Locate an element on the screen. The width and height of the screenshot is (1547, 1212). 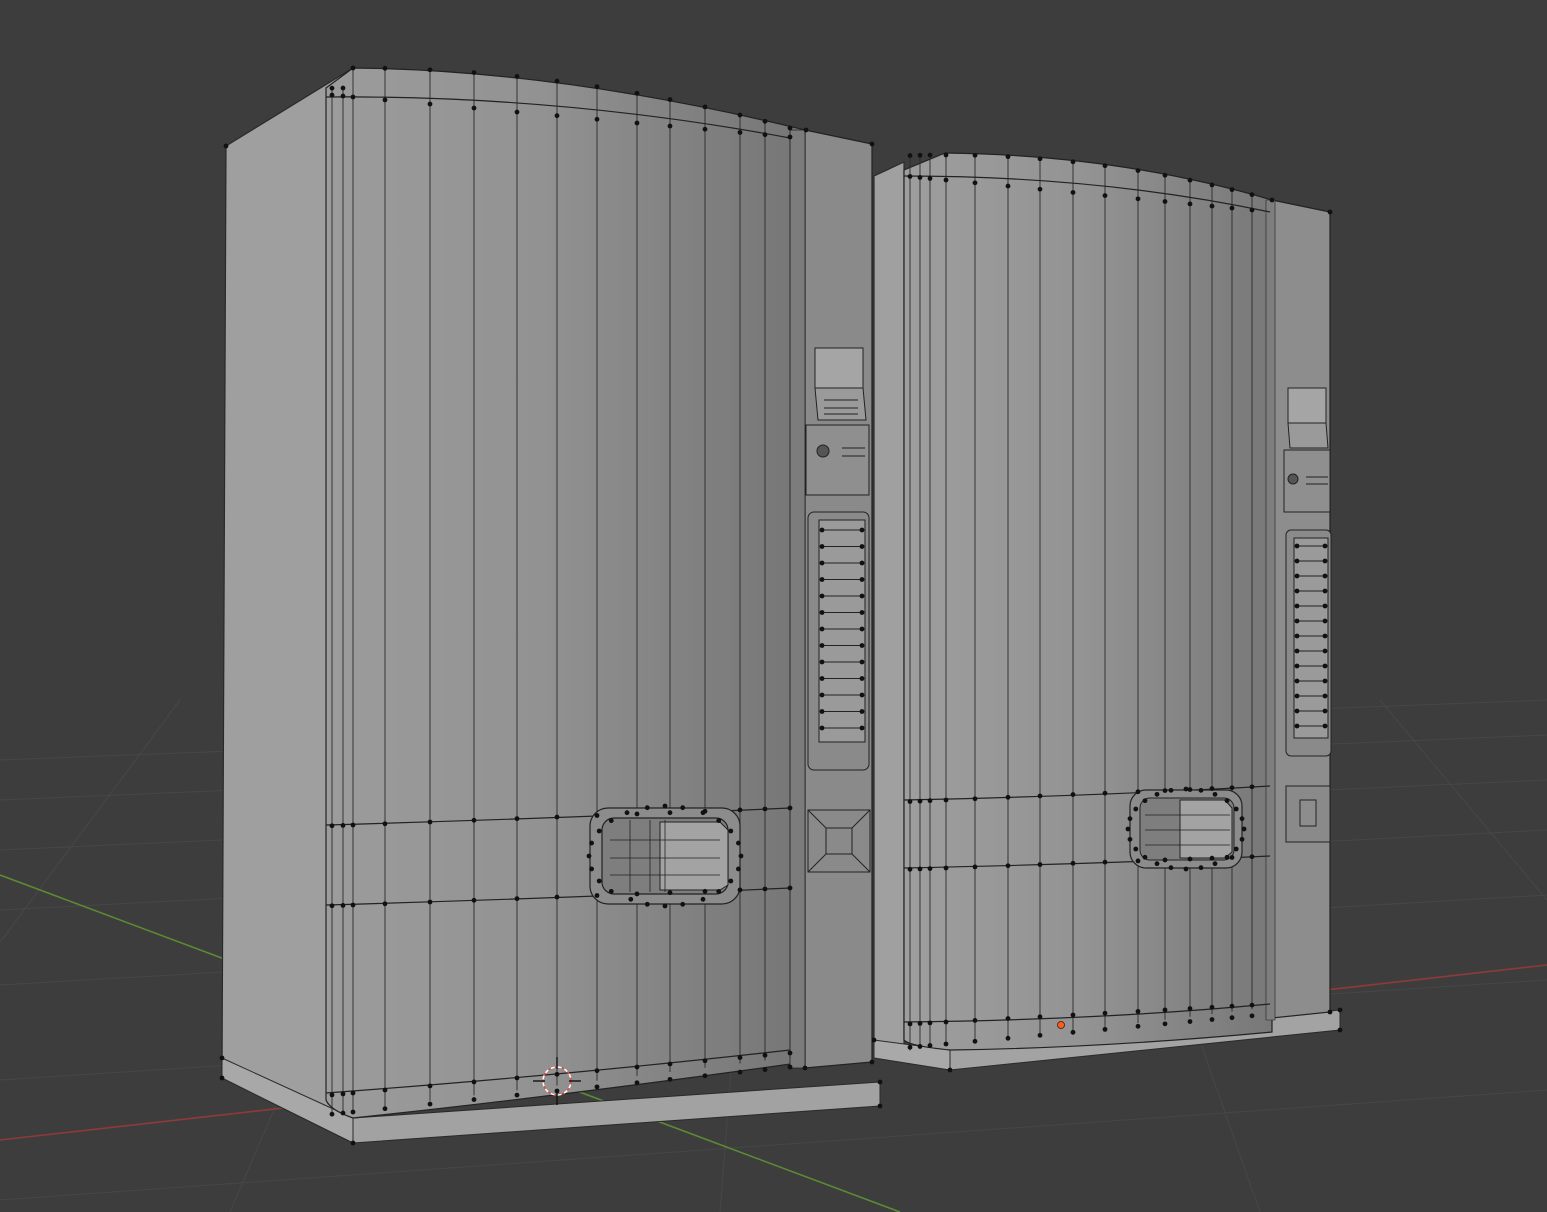
left-side-face is located at coordinates (889, 611).